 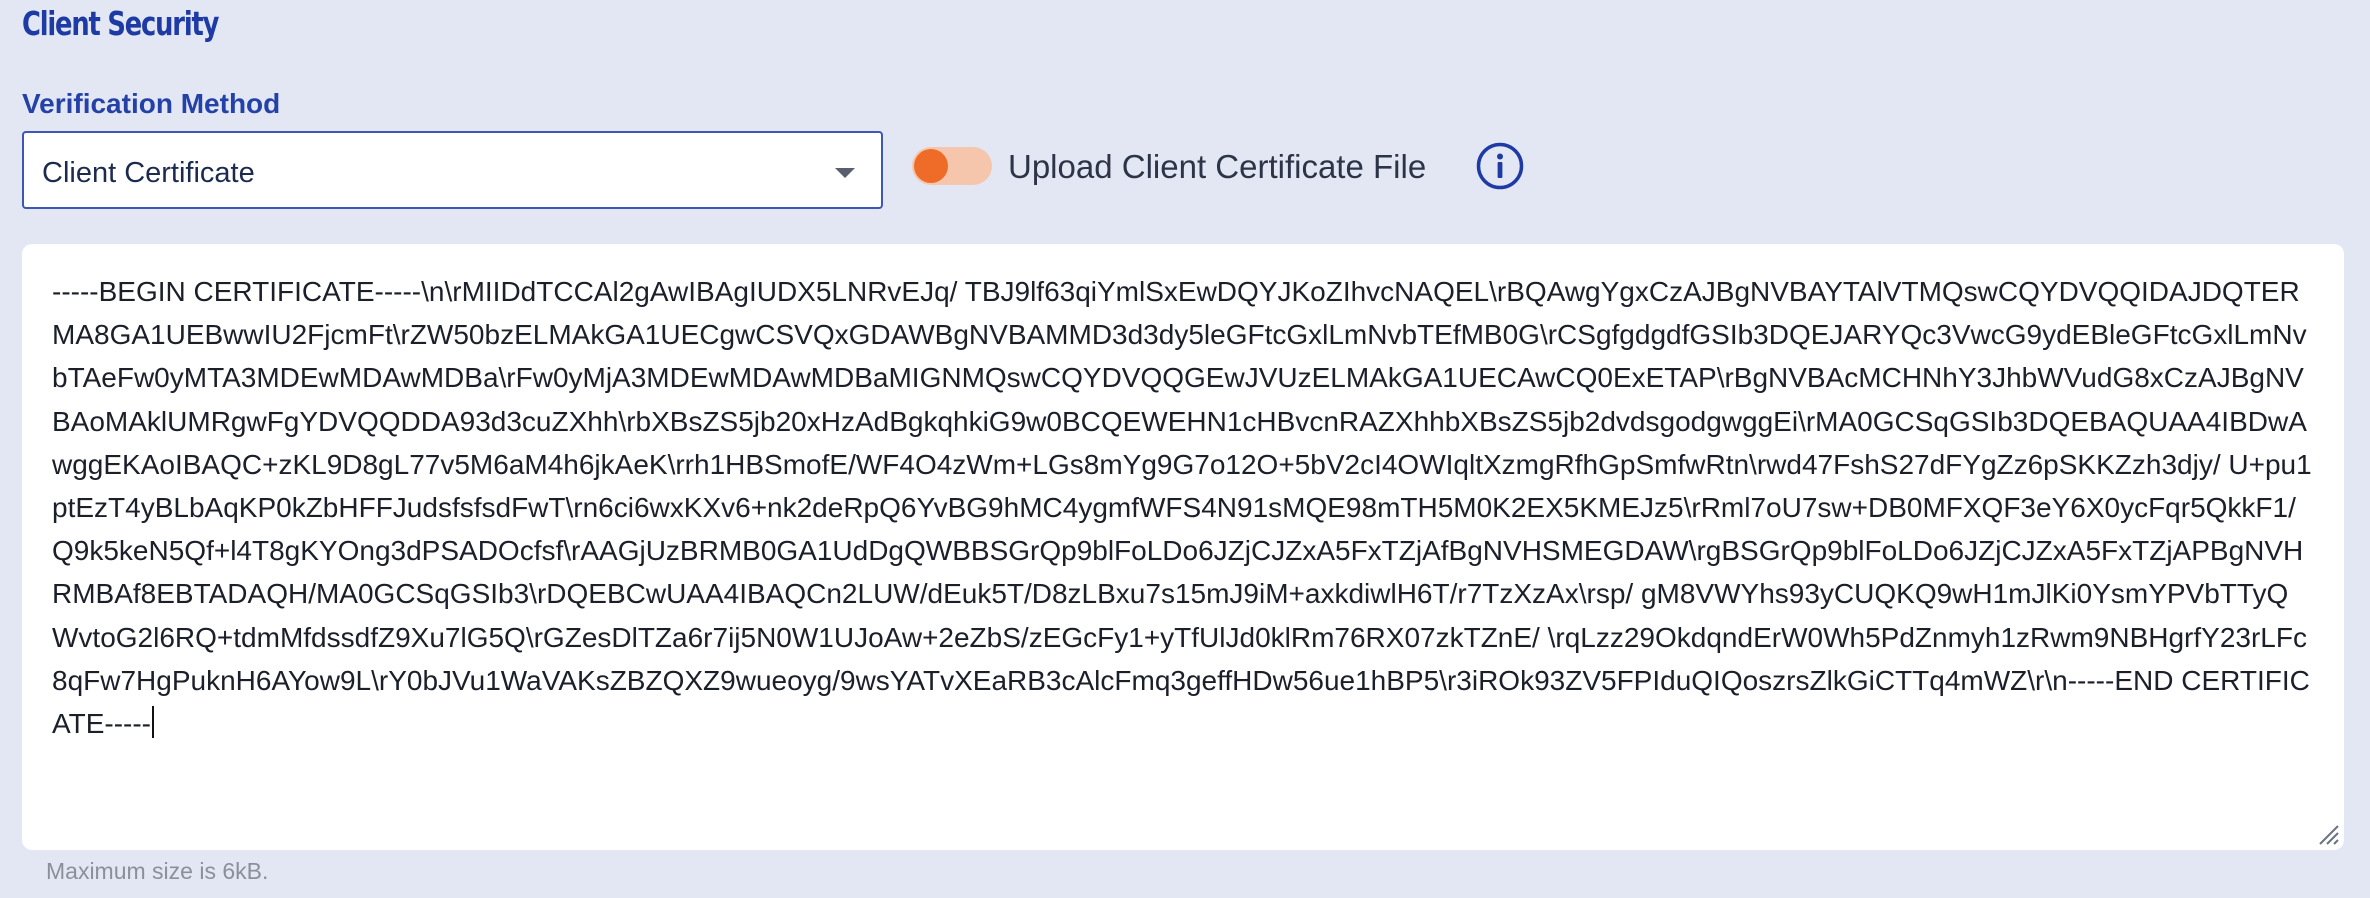 What do you see at coordinates (148, 173) in the screenshot?
I see `verification-method-value: Client Certificate` at bounding box center [148, 173].